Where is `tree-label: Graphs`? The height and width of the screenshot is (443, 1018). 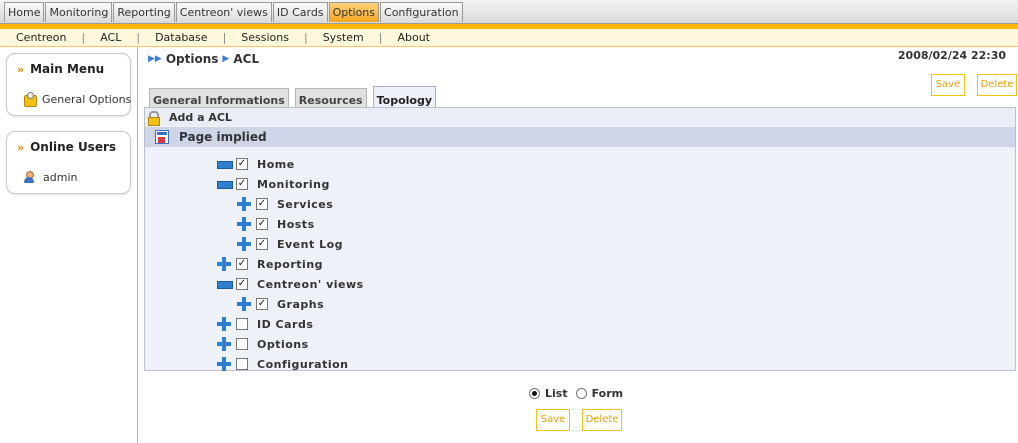 tree-label: Graphs is located at coordinates (301, 304).